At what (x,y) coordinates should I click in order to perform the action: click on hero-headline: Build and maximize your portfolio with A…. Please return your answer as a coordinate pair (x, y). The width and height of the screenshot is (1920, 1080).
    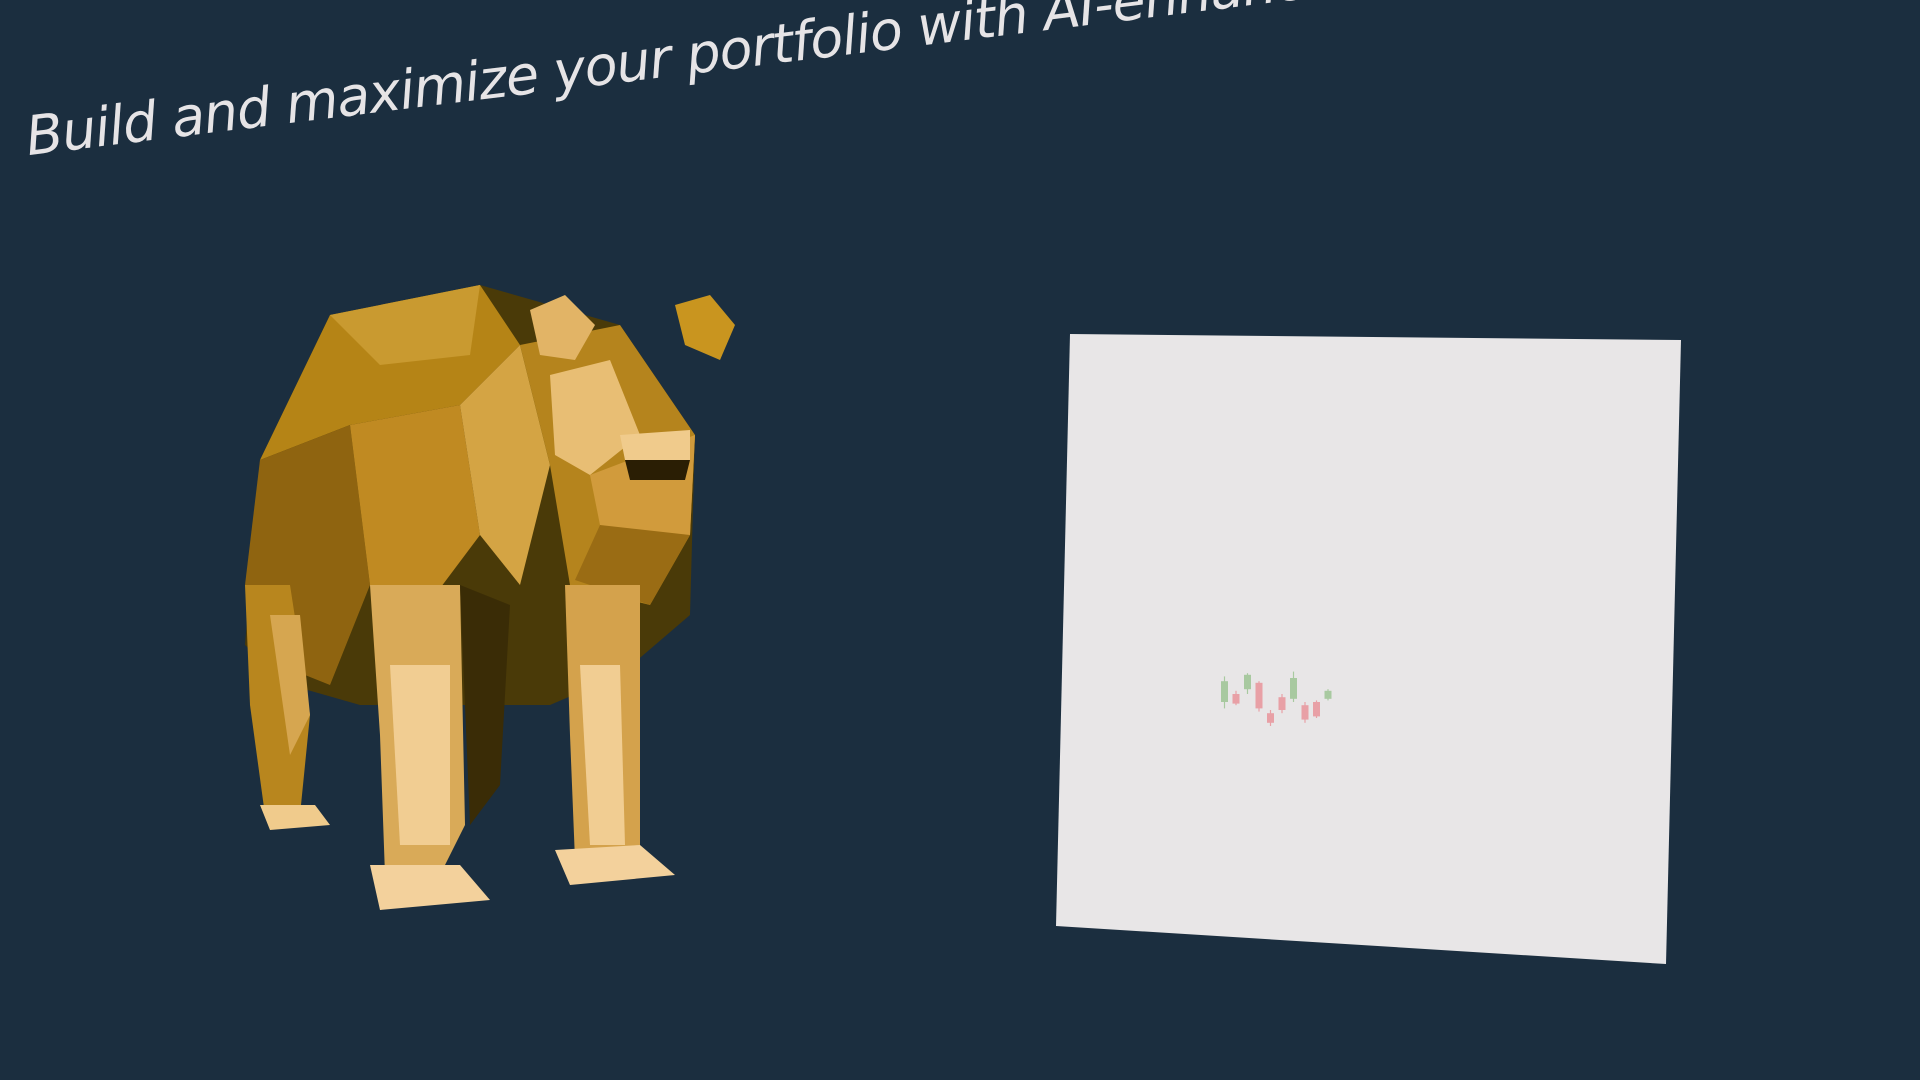
    Looking at the image, I should click on (801, 84).